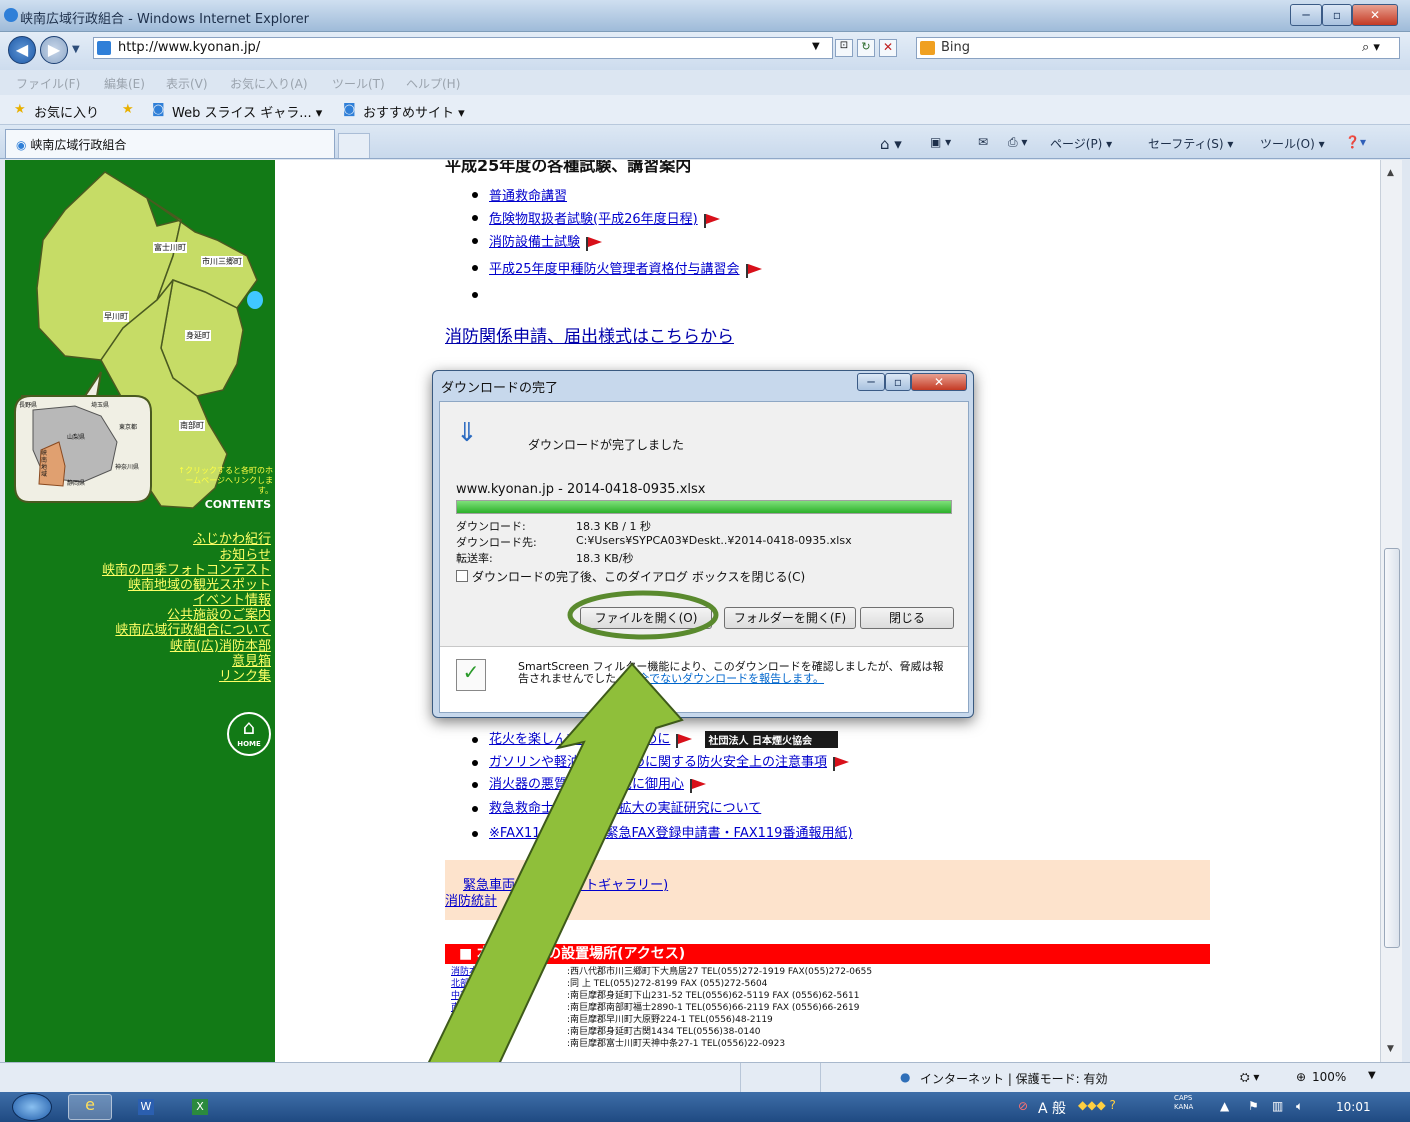  I want to click on menu-help: ヘルプ(H), so click(433, 83).